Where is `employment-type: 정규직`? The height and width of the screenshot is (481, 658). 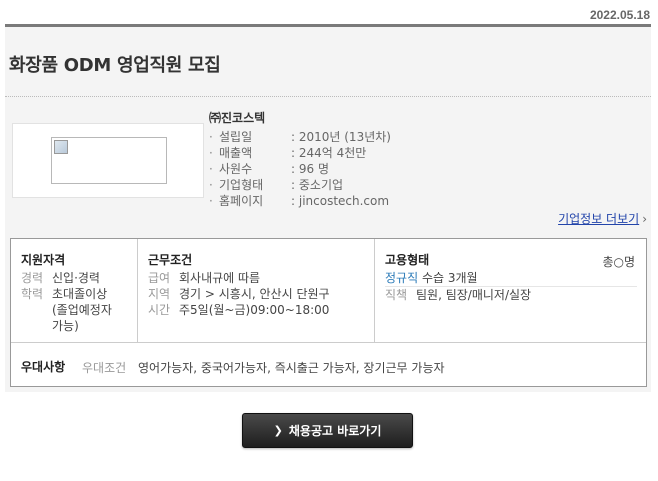 employment-type: 정규직 is located at coordinates (402, 278).